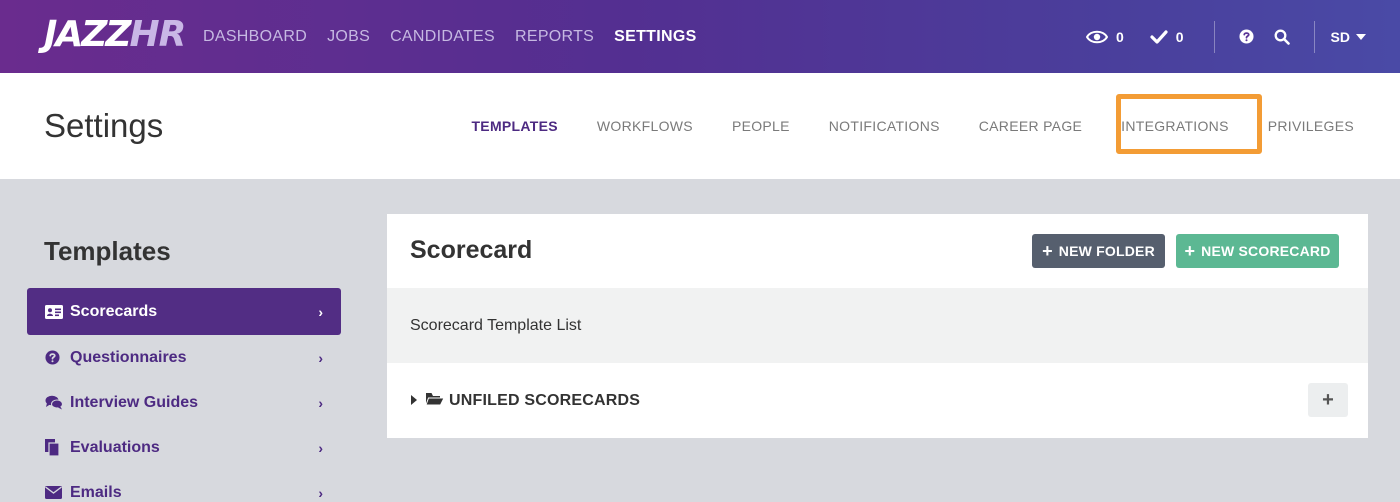  Describe the element at coordinates (157, 34) in the screenshot. I see `logo-sub-text: HR` at that location.